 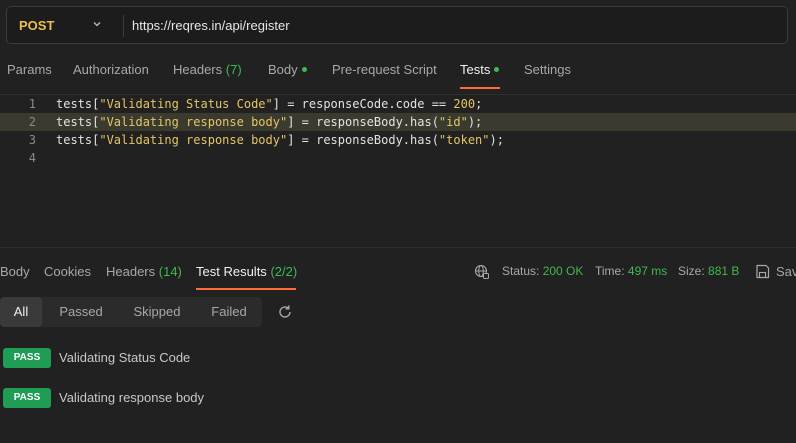 What do you see at coordinates (647, 271) in the screenshot?
I see `time-value: 497 ms` at bounding box center [647, 271].